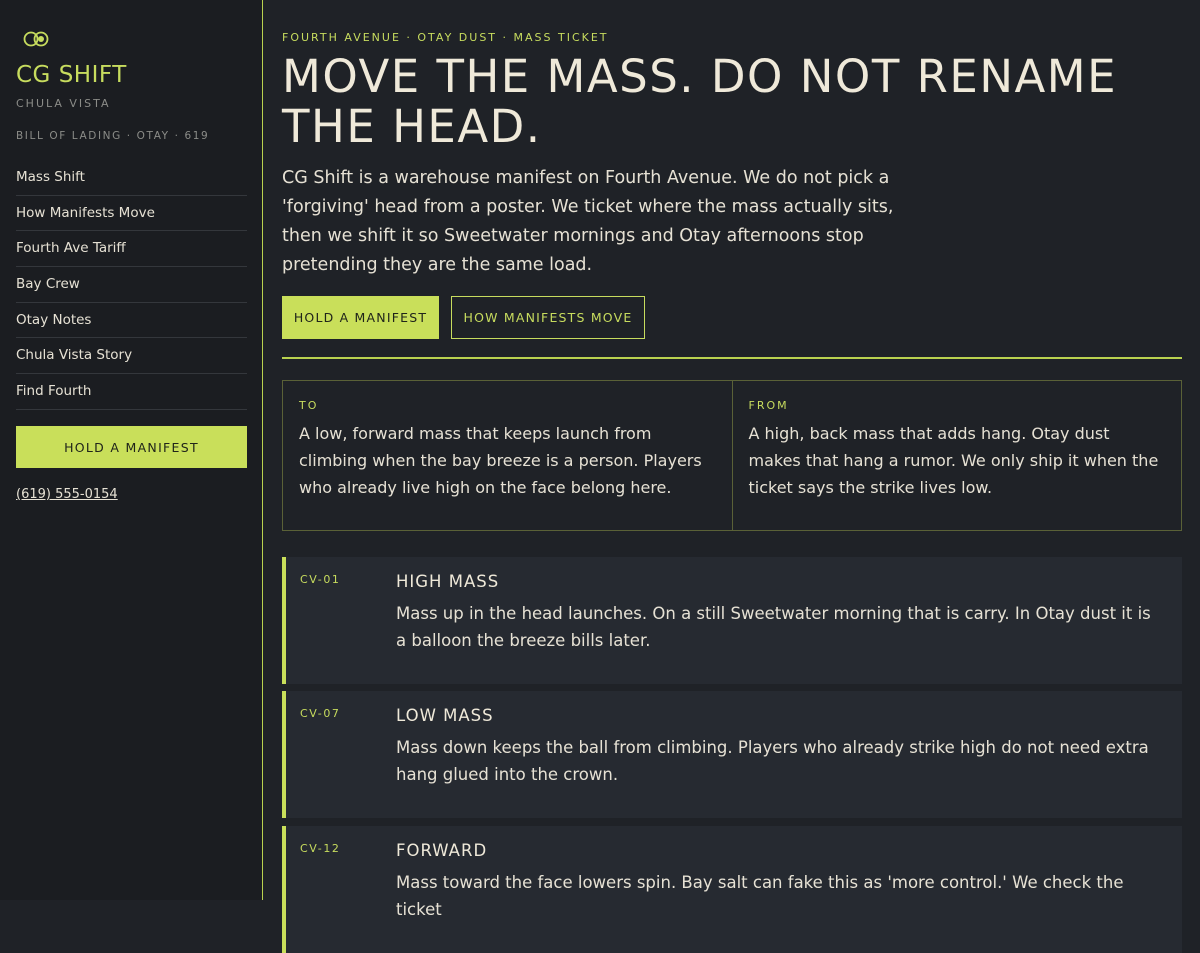  I want to click on nav-item-mass-shift: Mass Shift, so click(131, 178).